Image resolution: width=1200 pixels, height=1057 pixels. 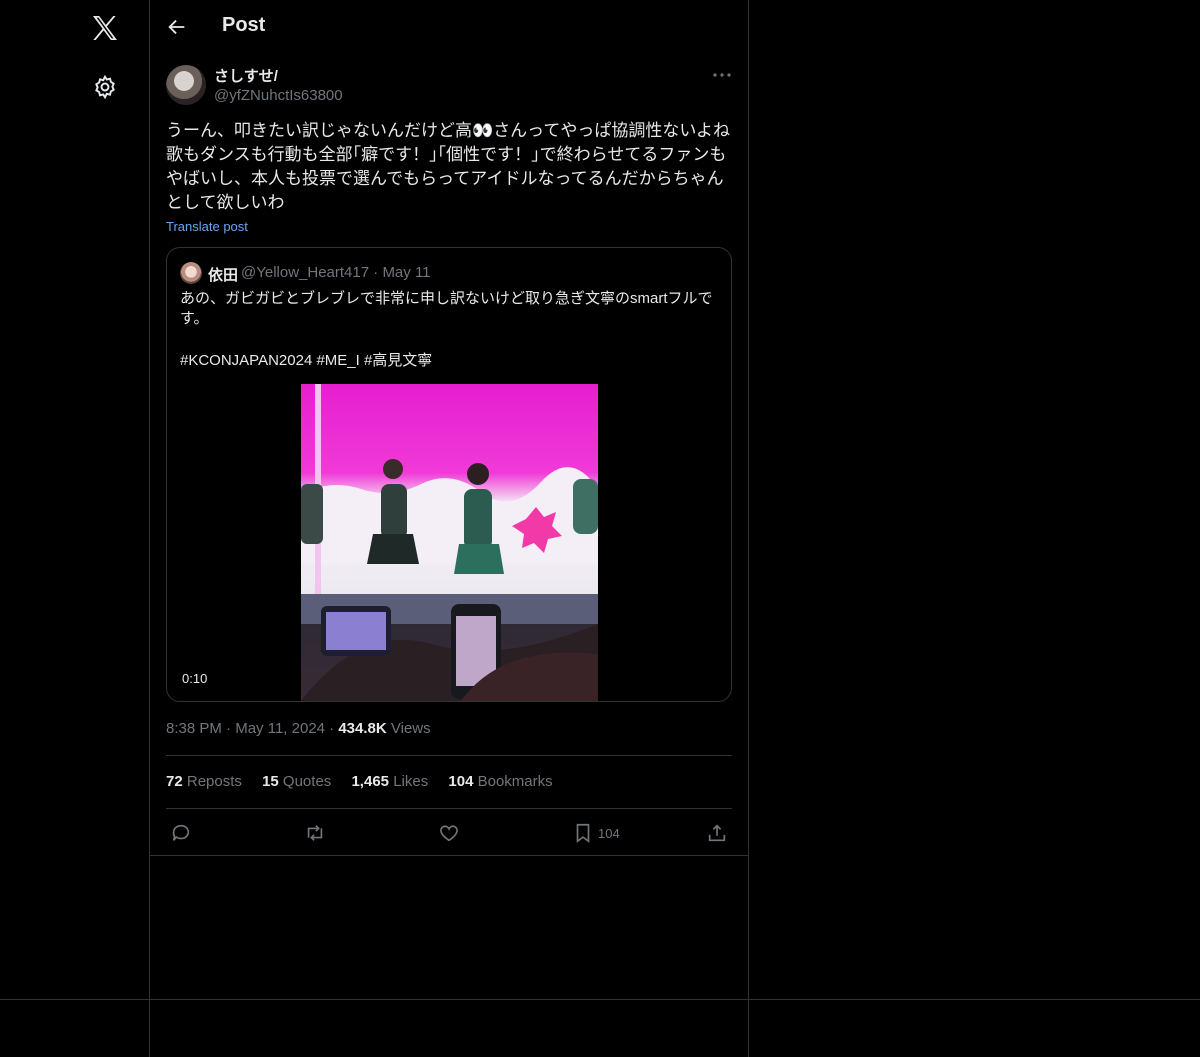 I want to click on likes-count: 1,465, so click(x=370, y=781).